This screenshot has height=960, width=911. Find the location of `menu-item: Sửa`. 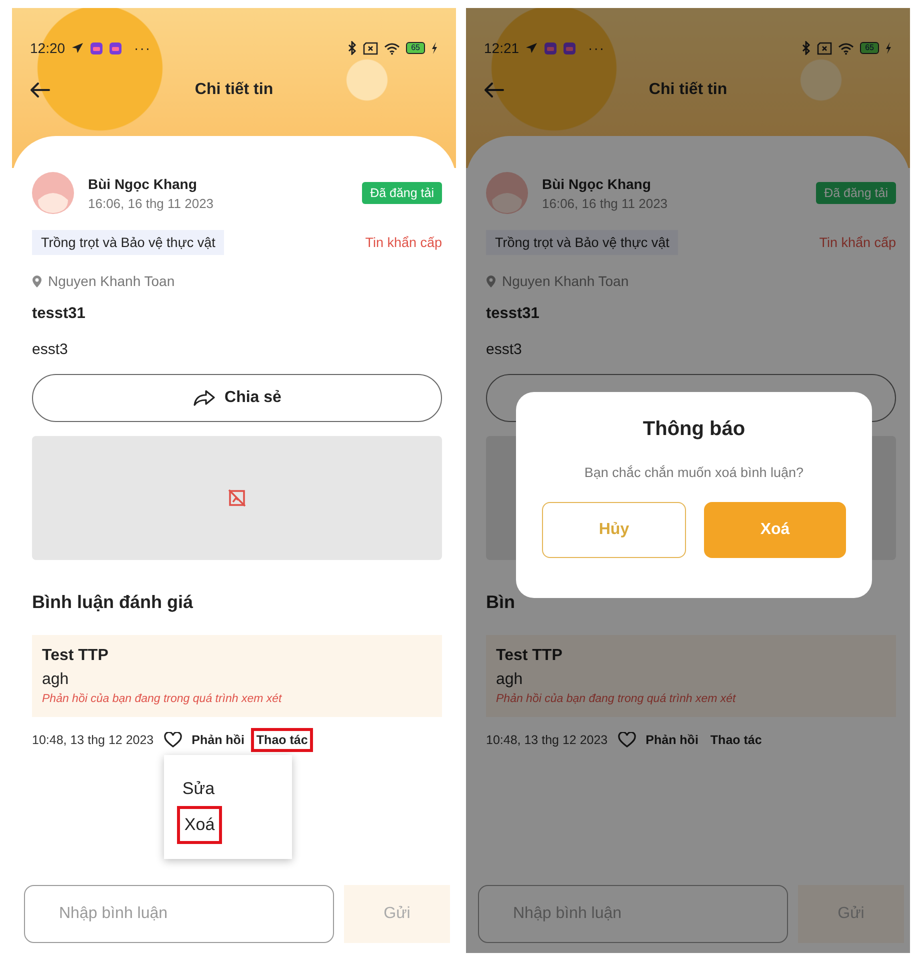

menu-item: Sửa is located at coordinates (198, 789).